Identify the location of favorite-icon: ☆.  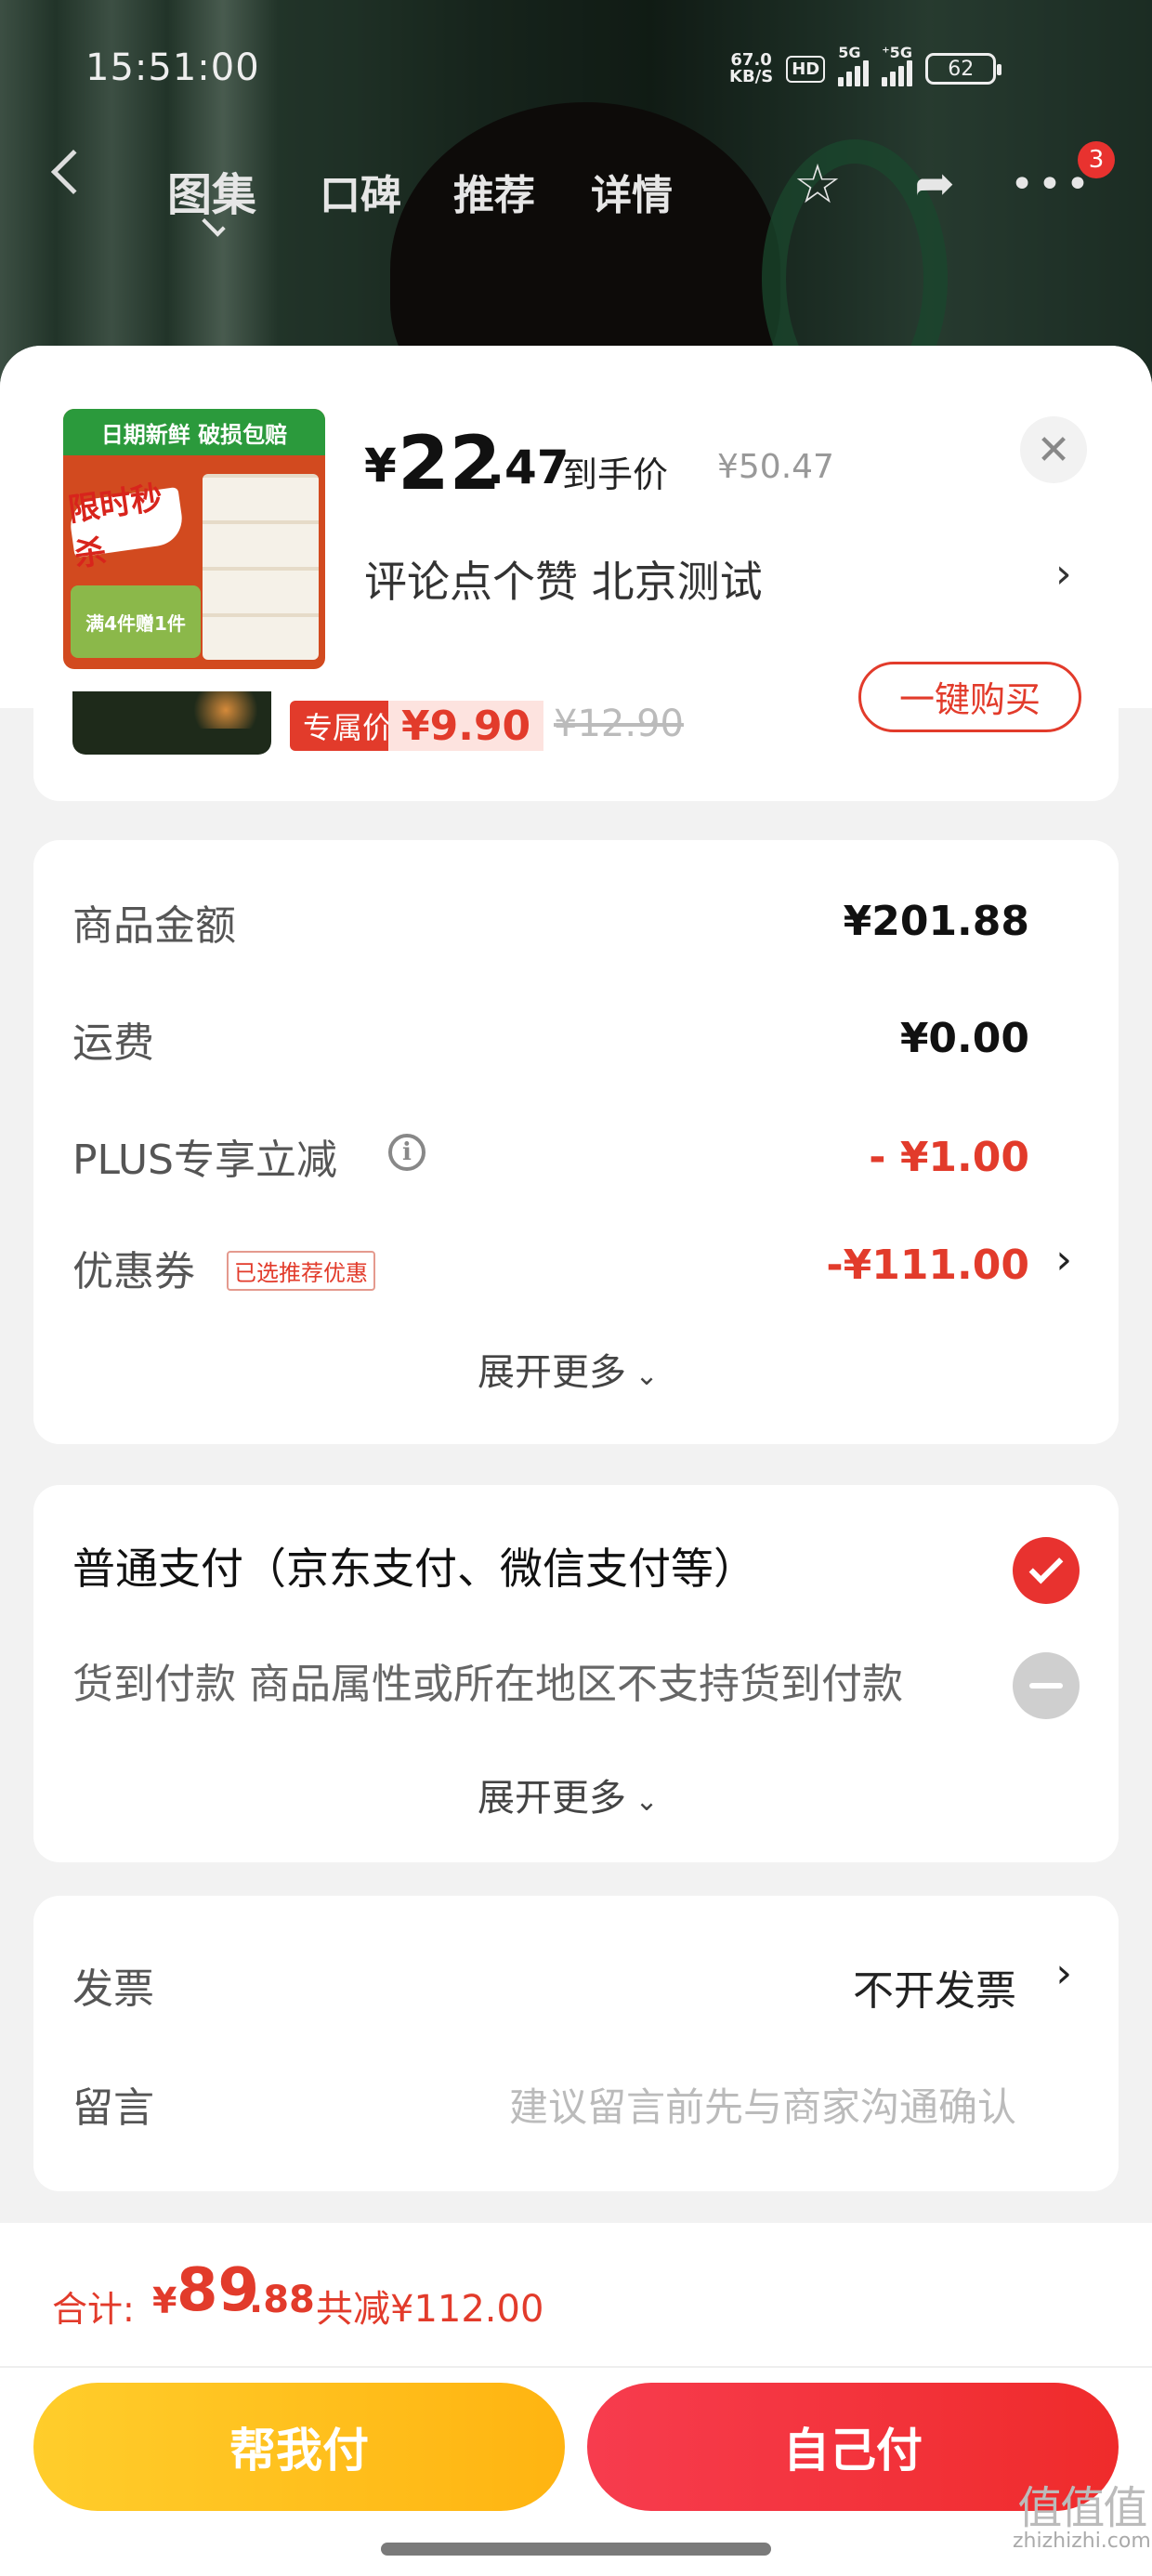
(817, 184).